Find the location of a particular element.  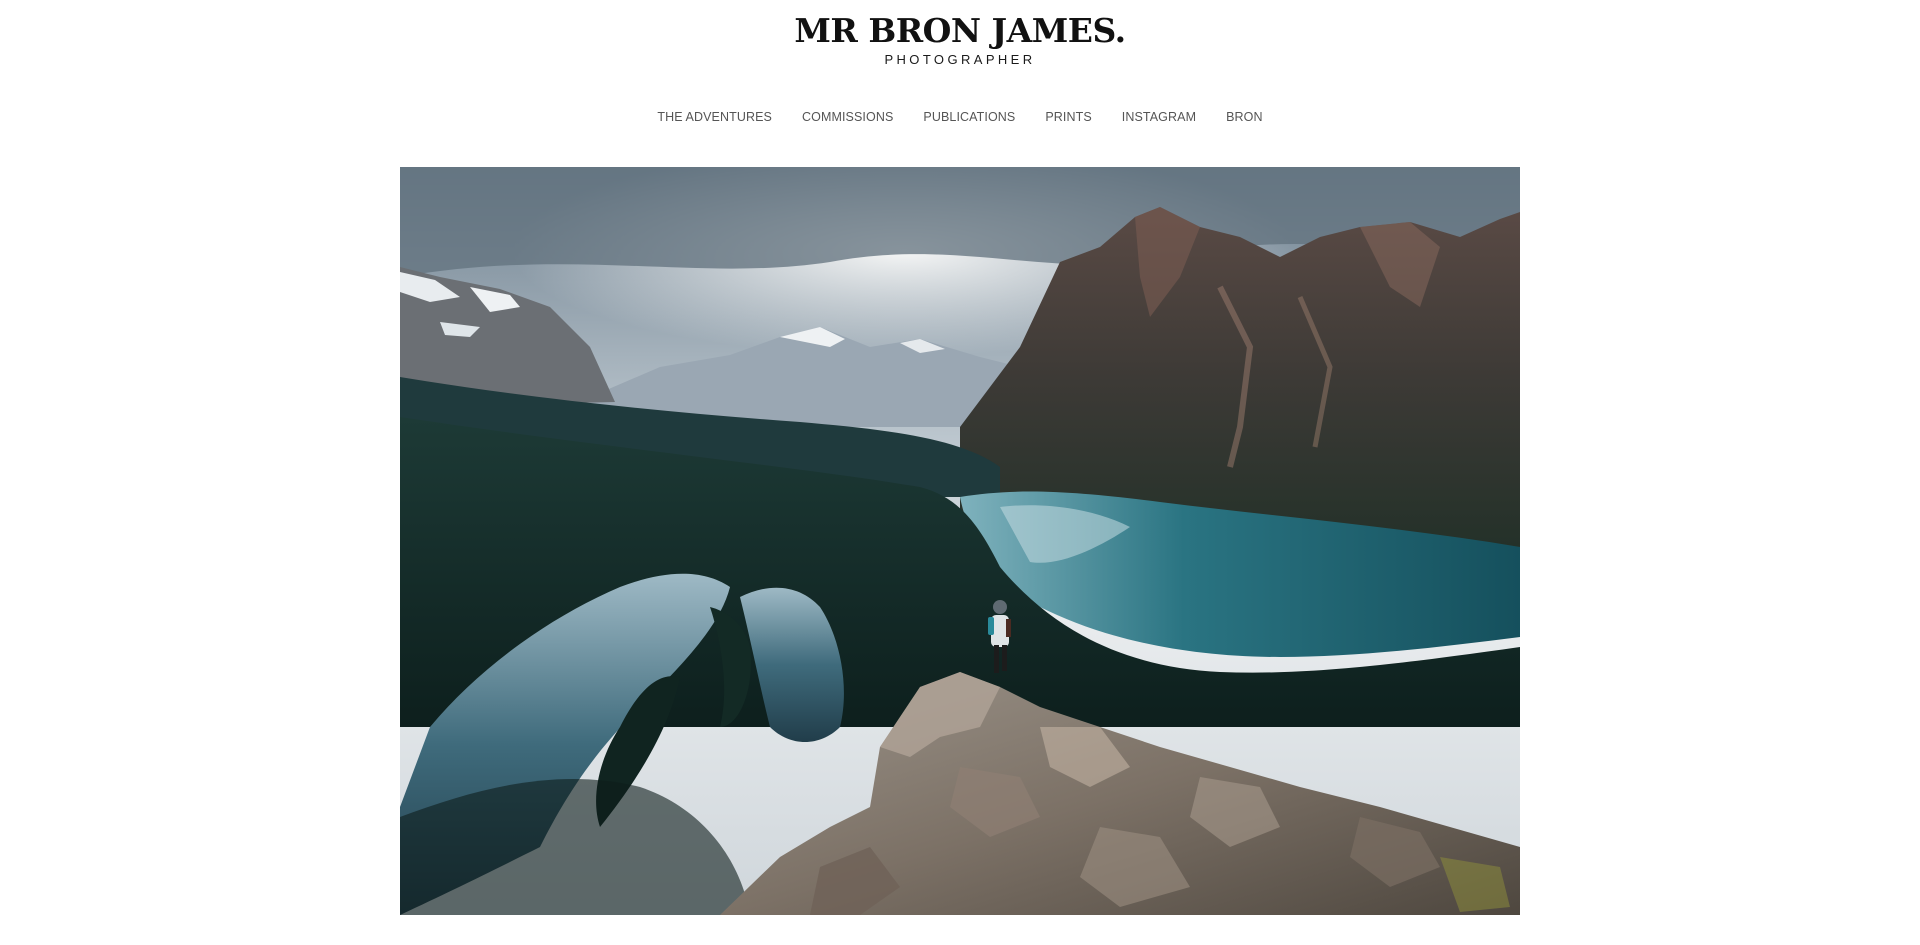

site-subtitle: PHOTOGRAPHER is located at coordinates (960, 59).